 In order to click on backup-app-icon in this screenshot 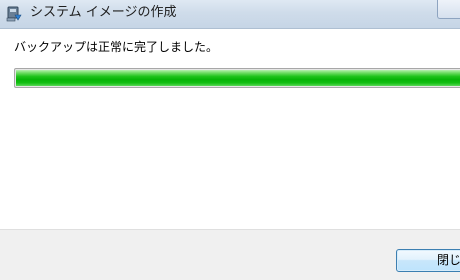, I will do `click(14, 14)`.